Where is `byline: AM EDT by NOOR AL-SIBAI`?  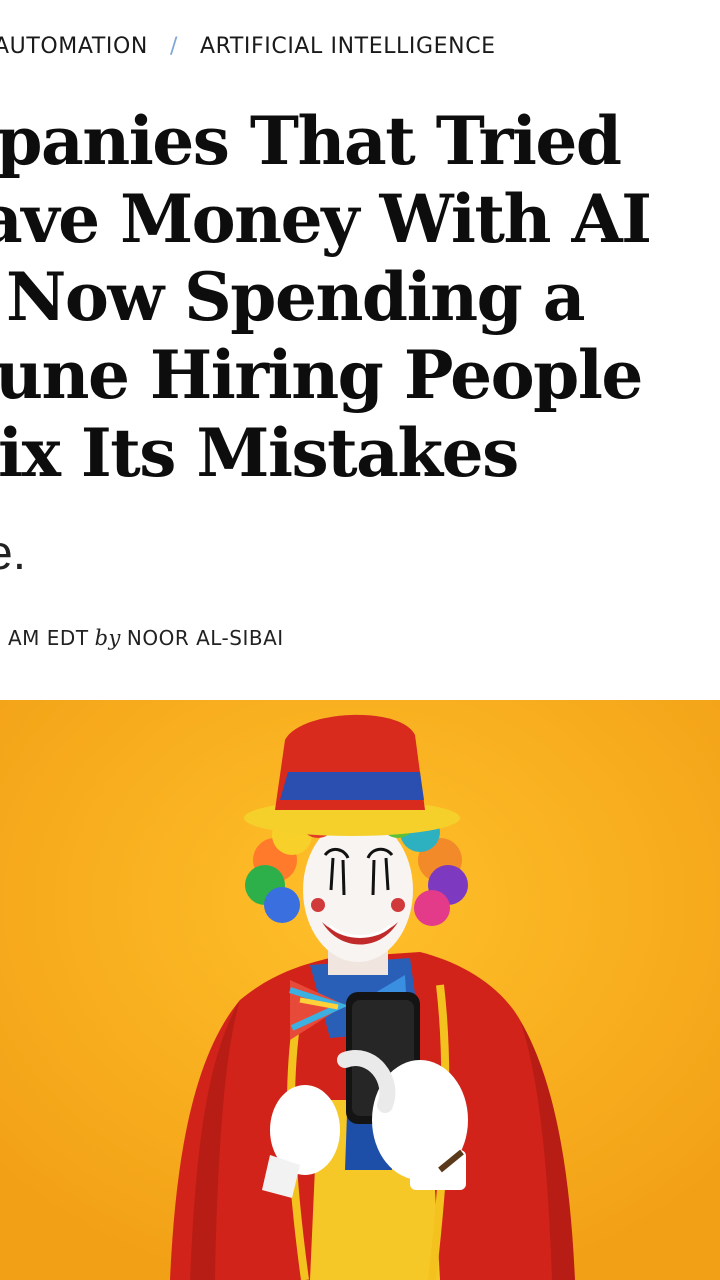
byline: AM EDT by NOOR AL-SIBAI is located at coordinates (146, 640).